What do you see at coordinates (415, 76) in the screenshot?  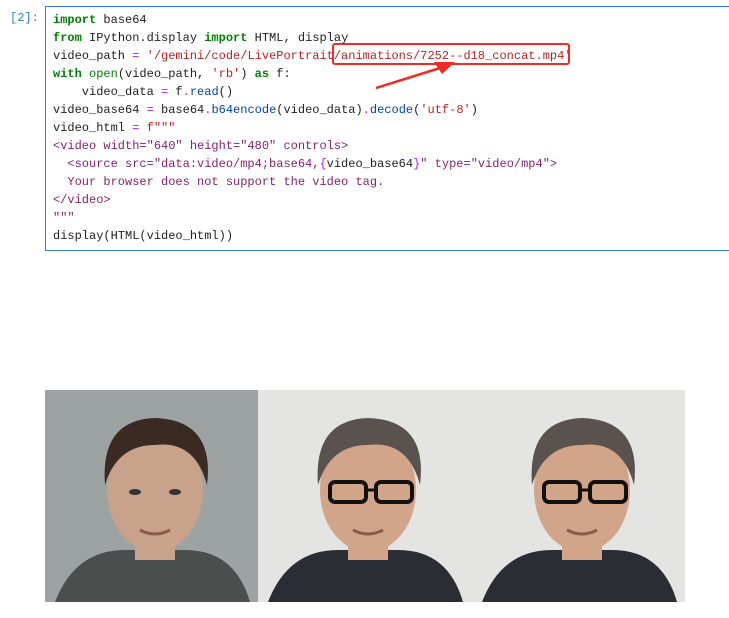 I see `annotation-arrow-icon` at bounding box center [415, 76].